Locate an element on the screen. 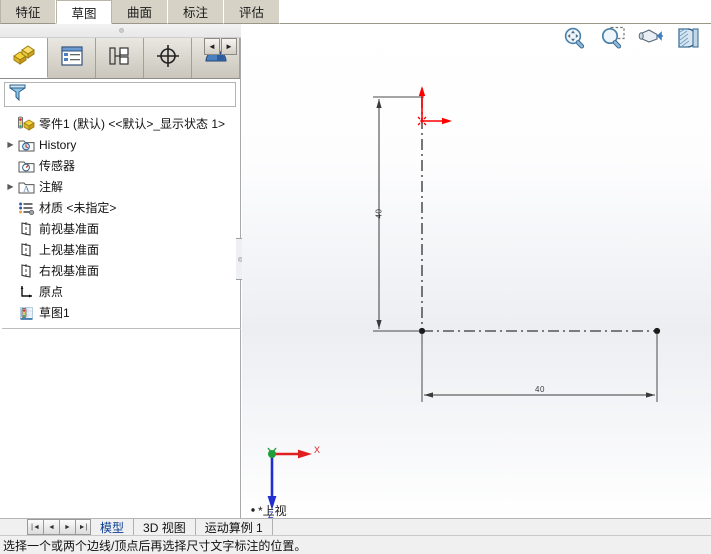  hdim-arrow-left is located at coordinates (428, 395).